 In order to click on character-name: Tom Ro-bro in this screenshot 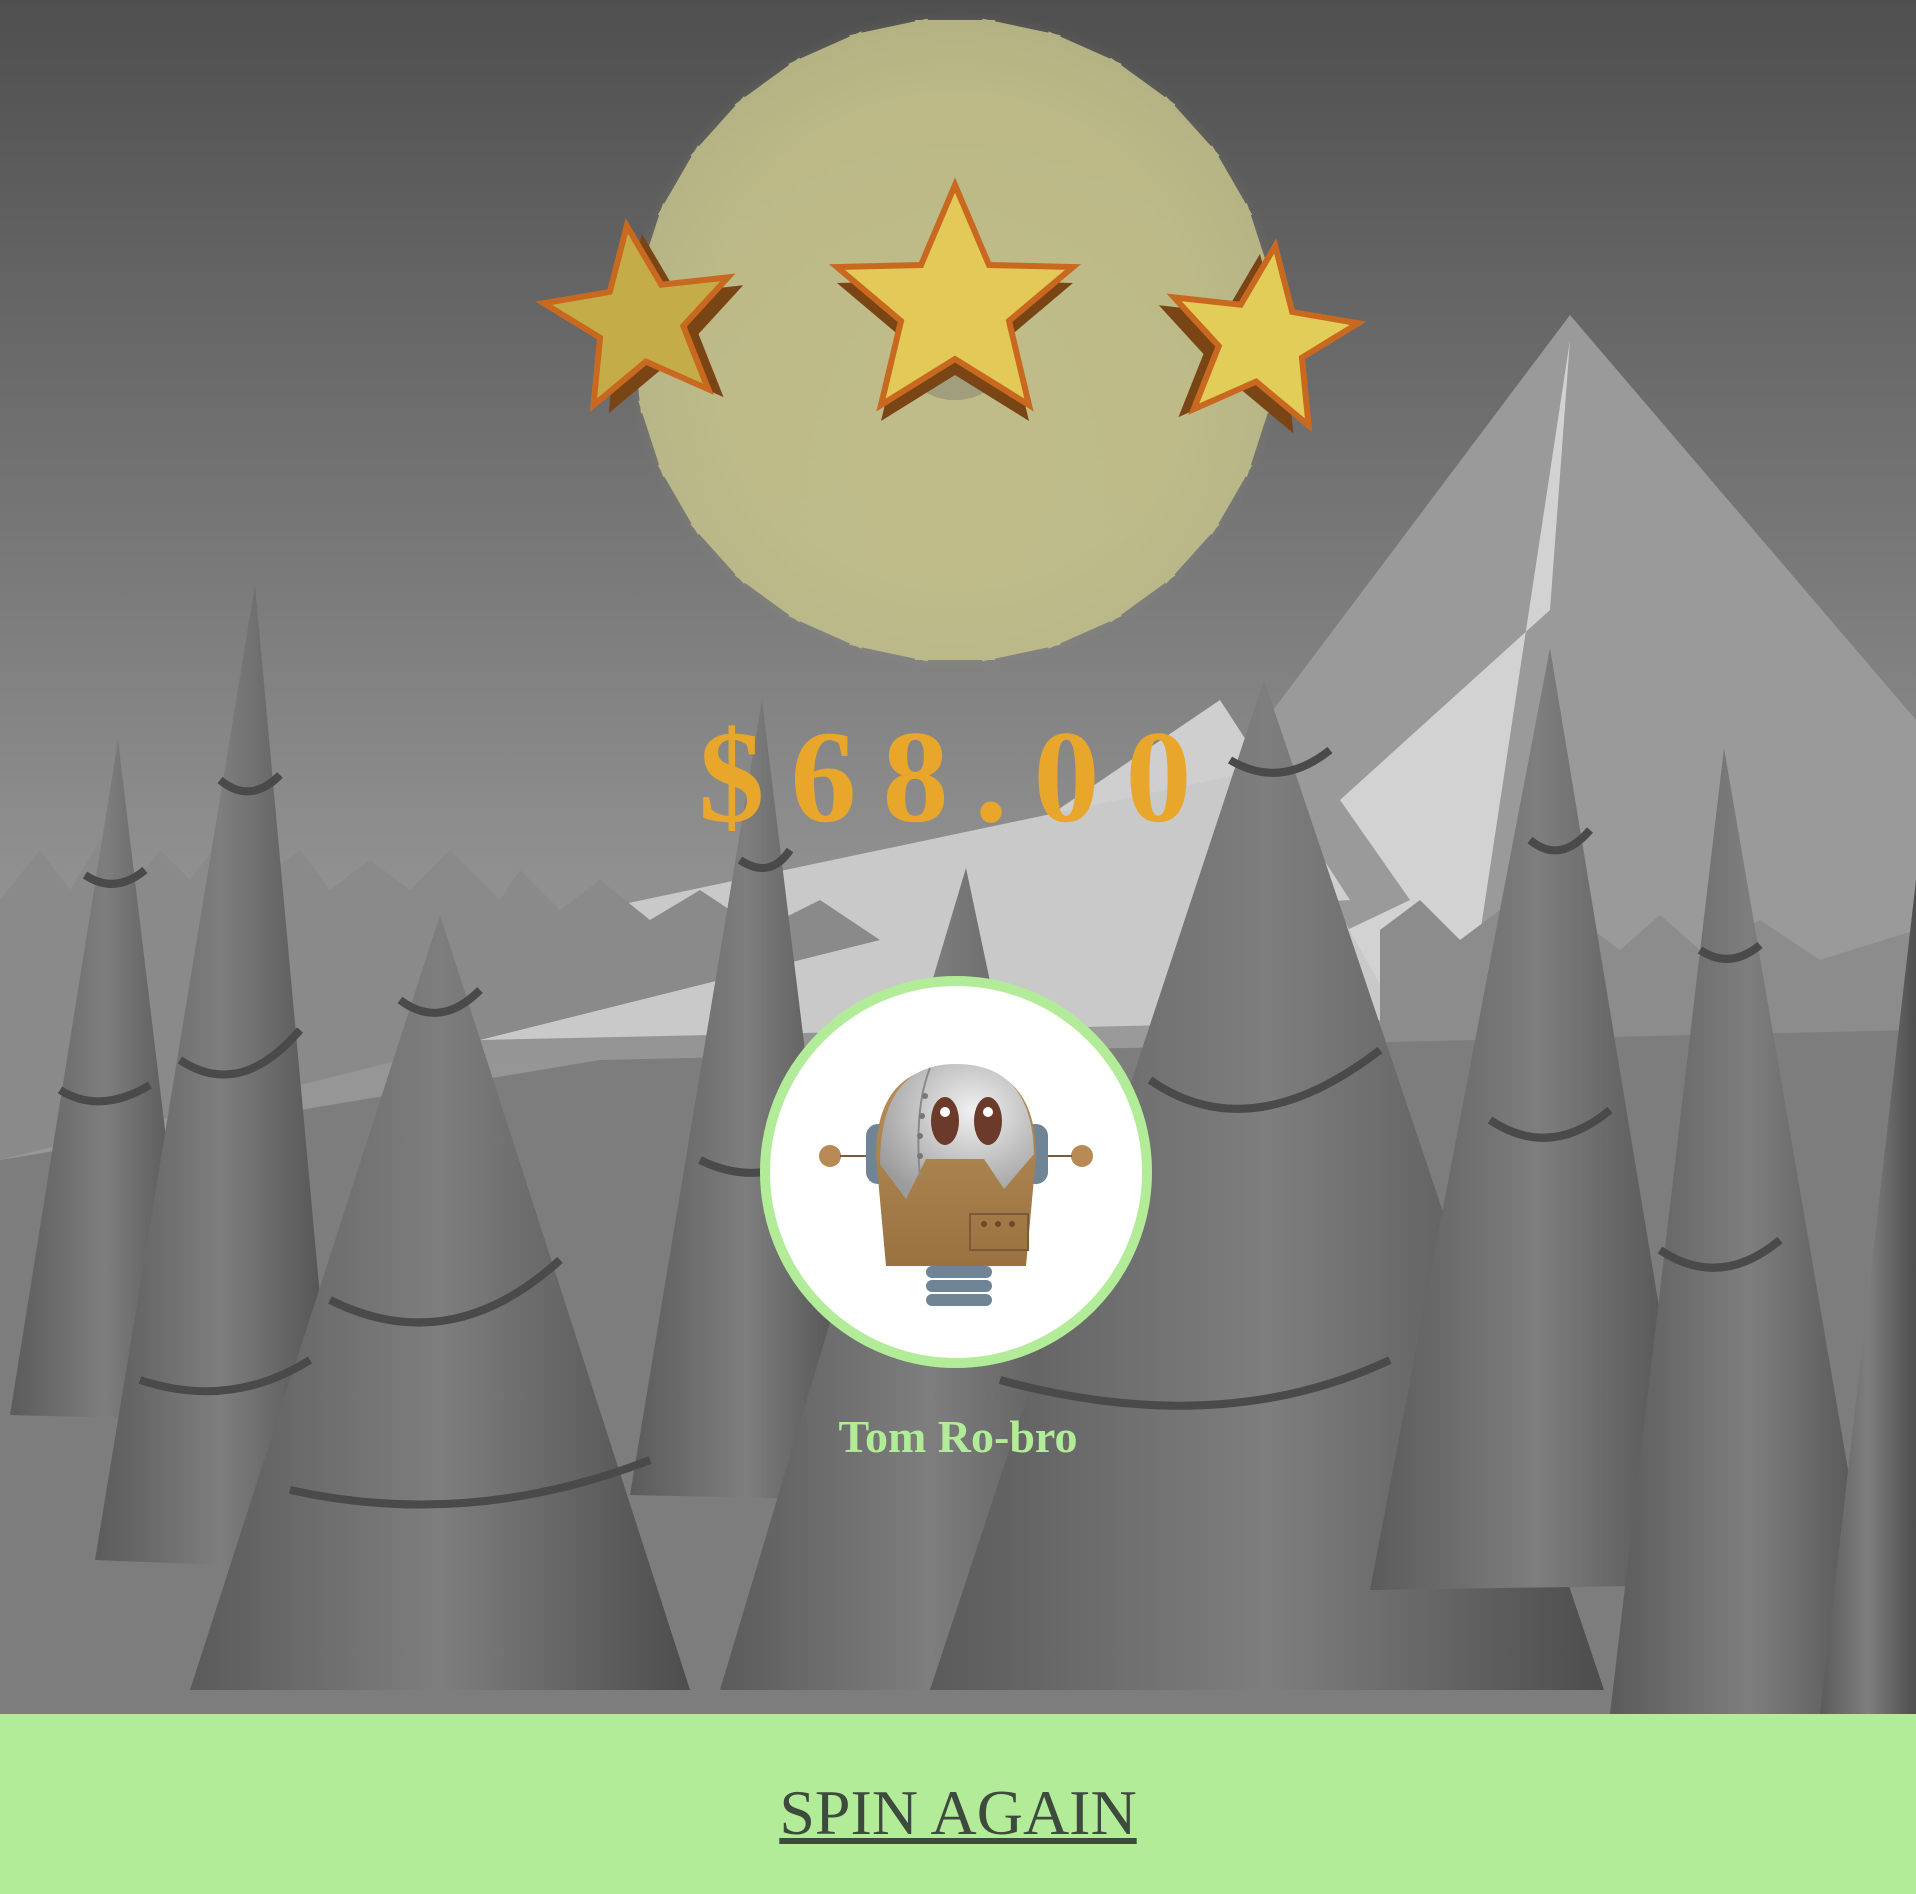, I will do `click(958, 1436)`.